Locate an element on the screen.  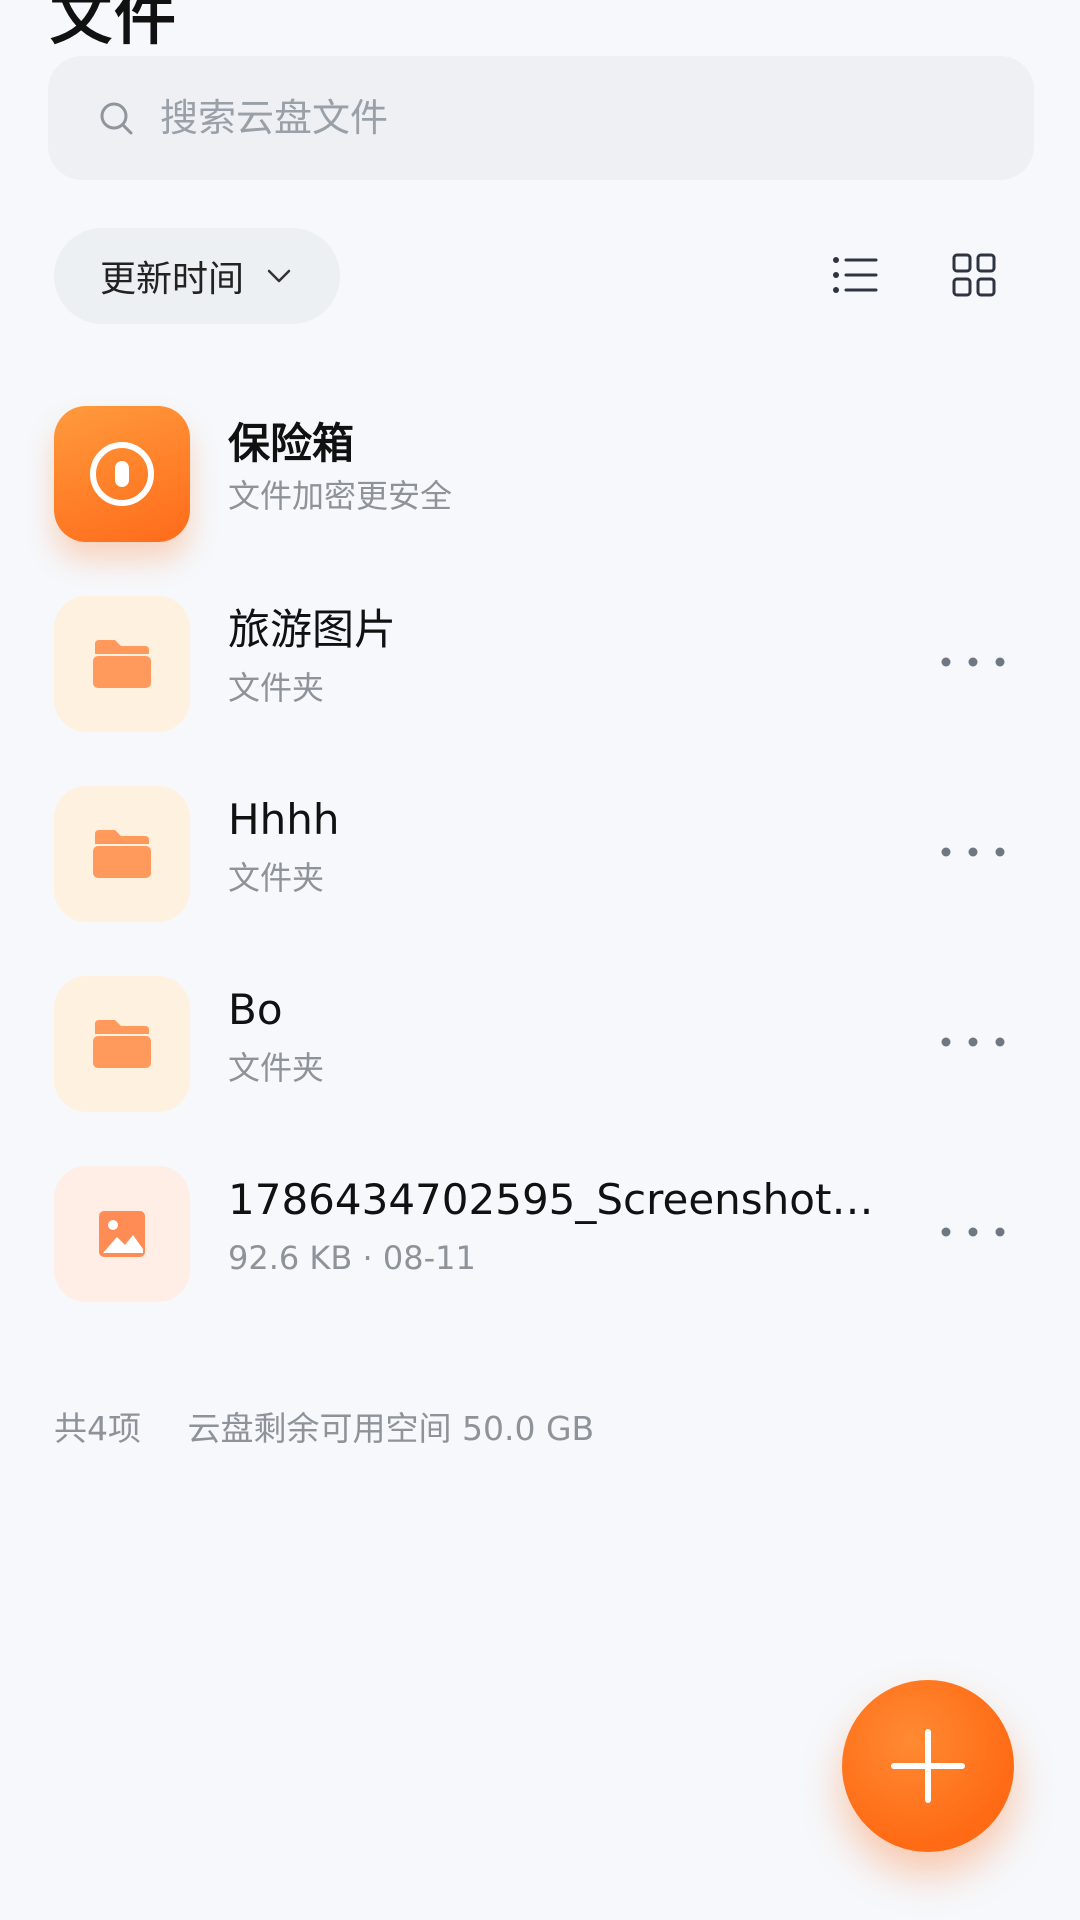
item-count: 共4项 is located at coordinates (97, 1428).